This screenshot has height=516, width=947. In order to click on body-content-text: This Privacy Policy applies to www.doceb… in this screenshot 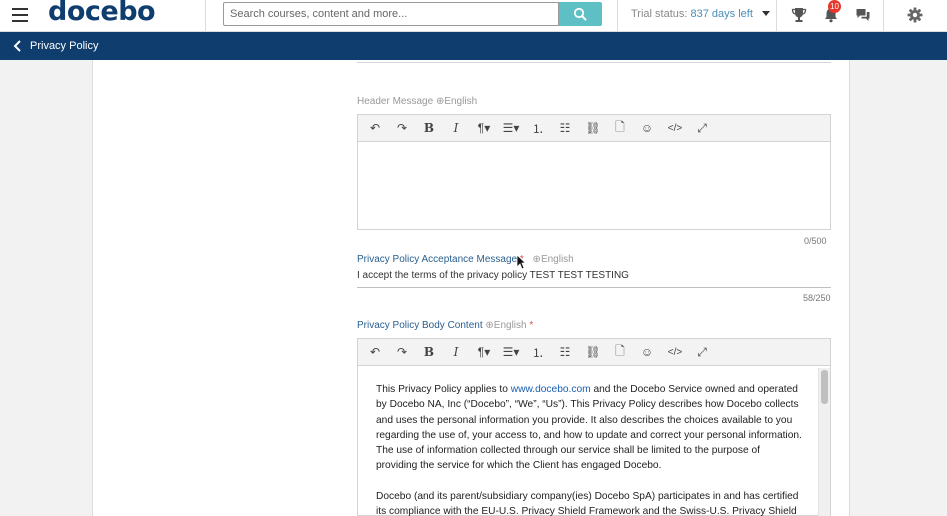, I will do `click(590, 449)`.